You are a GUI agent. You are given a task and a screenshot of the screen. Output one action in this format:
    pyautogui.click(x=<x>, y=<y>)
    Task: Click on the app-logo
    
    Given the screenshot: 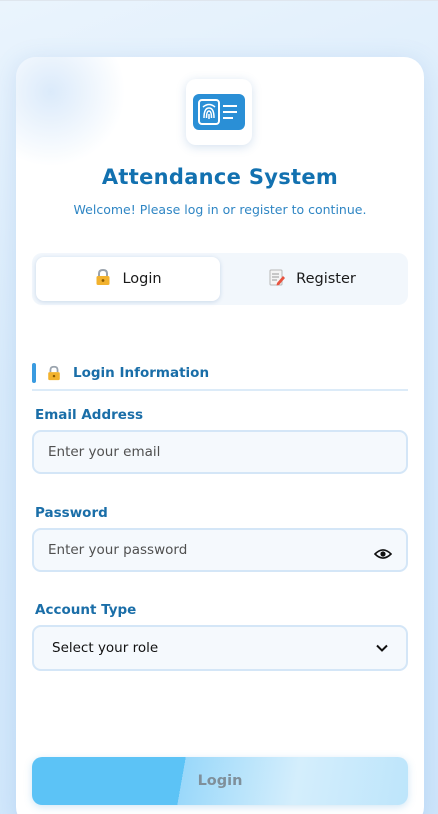 What is the action you would take?
    pyautogui.click(x=219, y=112)
    